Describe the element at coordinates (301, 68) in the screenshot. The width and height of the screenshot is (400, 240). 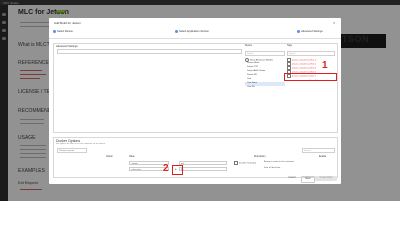
I see `tag-row: jetson-containers-r36.3.0` at that location.